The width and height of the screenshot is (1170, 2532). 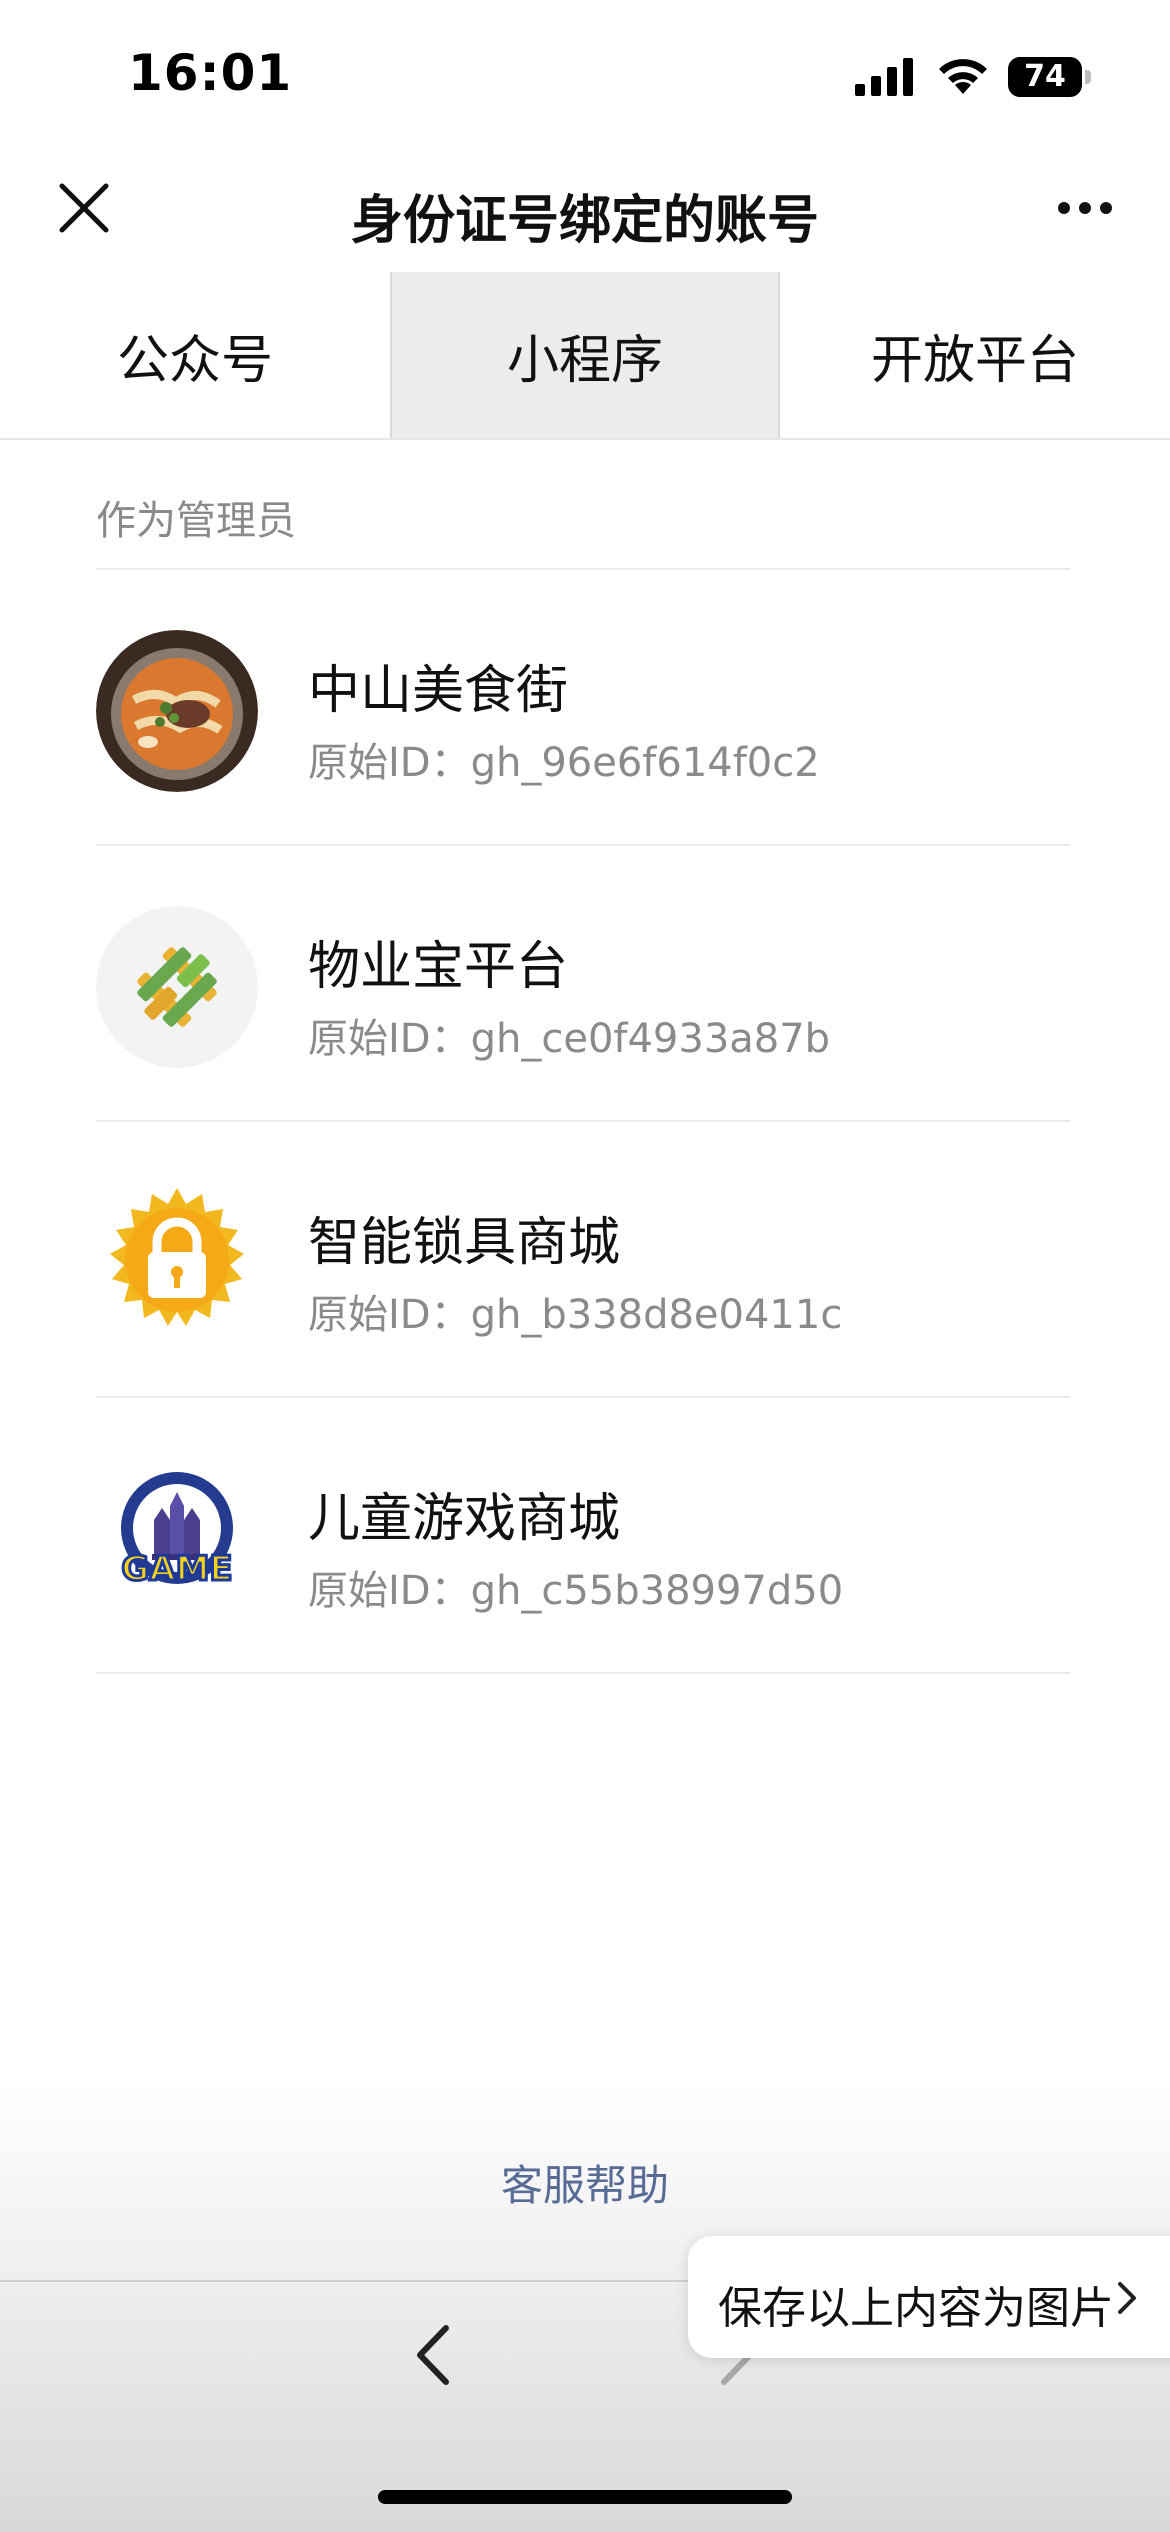 What do you see at coordinates (464, 1519) in the screenshot?
I see `item-name: 儿童游戏商城` at bounding box center [464, 1519].